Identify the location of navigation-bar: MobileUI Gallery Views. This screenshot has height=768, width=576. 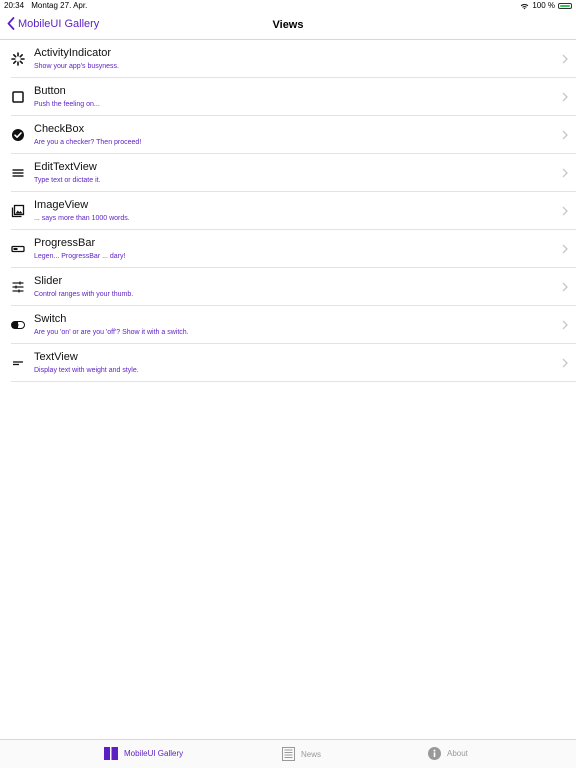
(288, 26).